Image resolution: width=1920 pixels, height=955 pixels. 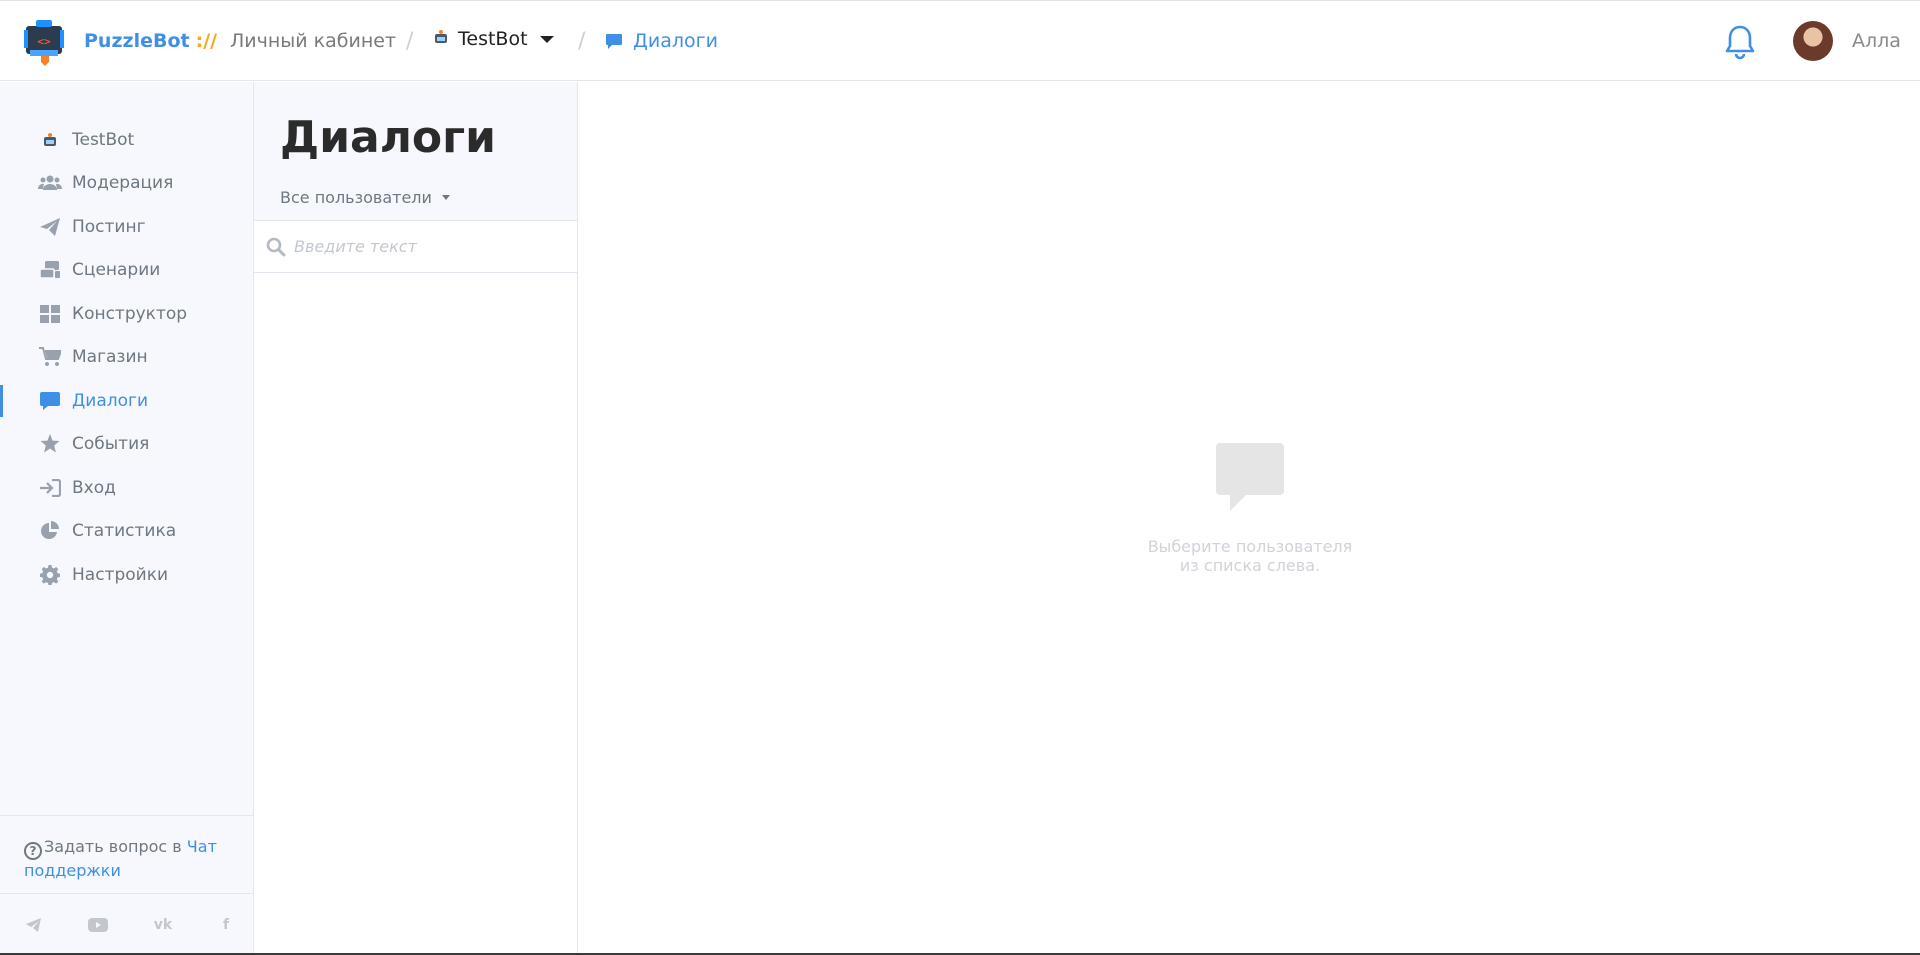 I want to click on sidebar-item-statistics: Статистика, so click(x=126, y=532).